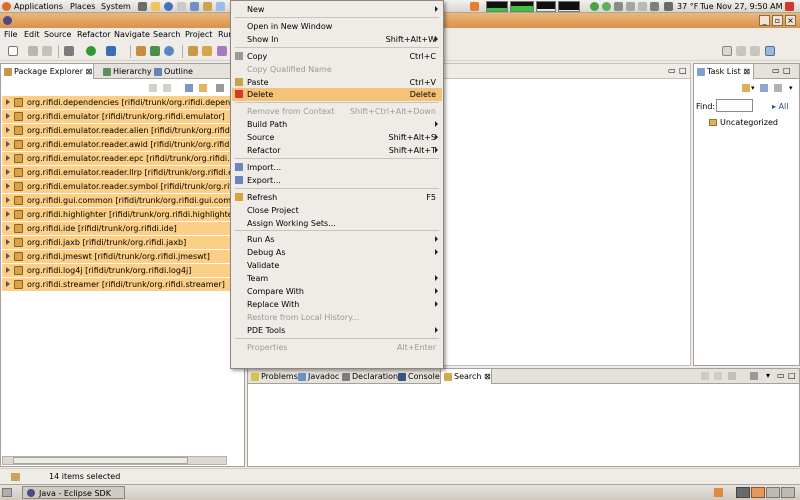  What do you see at coordinates (746, 88) in the screenshot?
I see `new-task-icon` at bounding box center [746, 88].